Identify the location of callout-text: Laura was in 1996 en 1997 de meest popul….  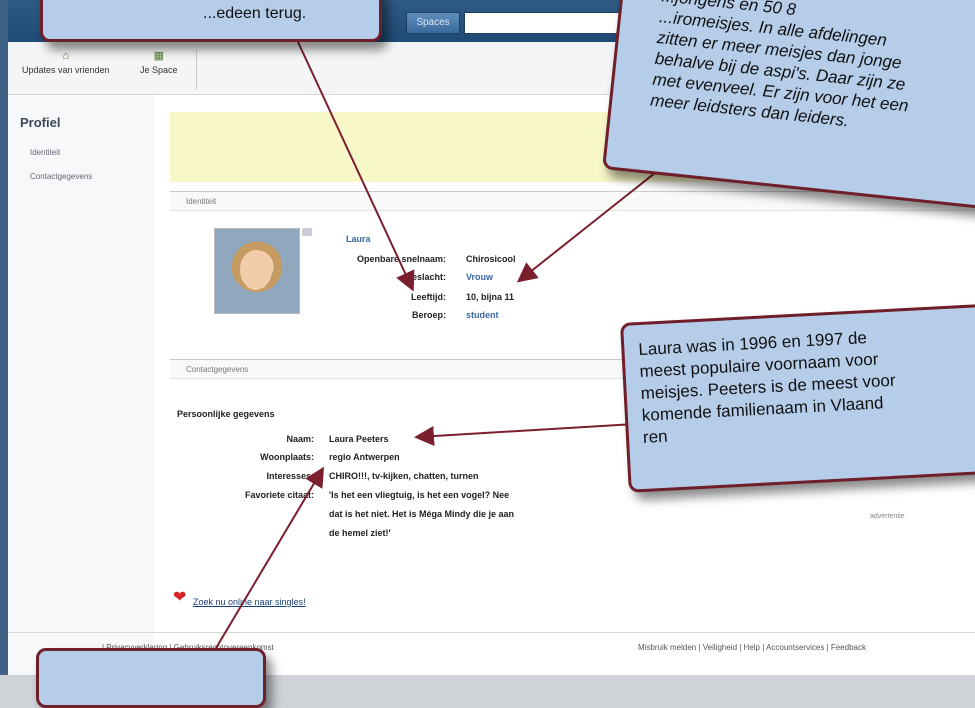
(766, 387).